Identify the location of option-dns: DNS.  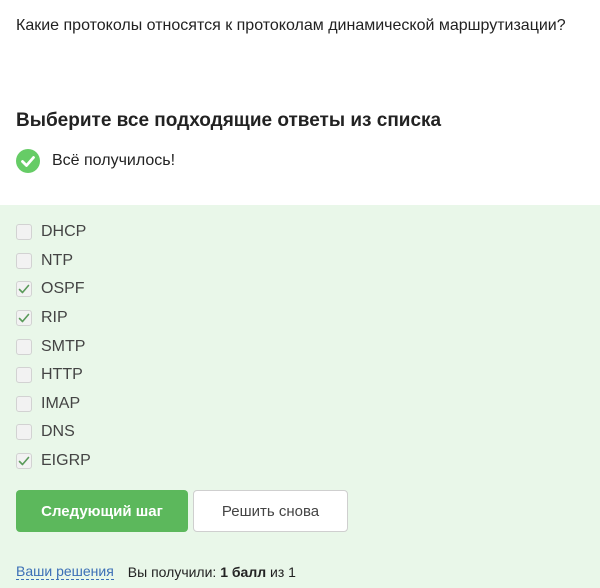
(45, 432).